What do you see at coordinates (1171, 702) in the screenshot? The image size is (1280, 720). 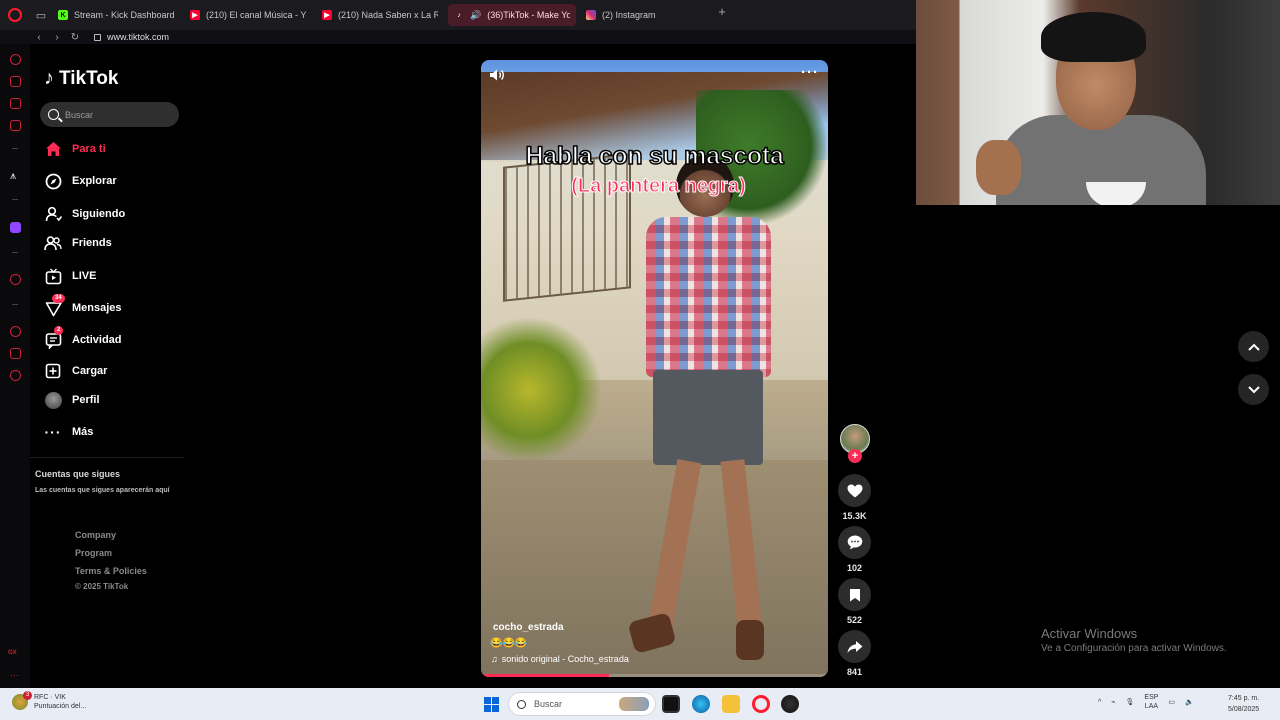 I see `display-icon: ▭` at bounding box center [1171, 702].